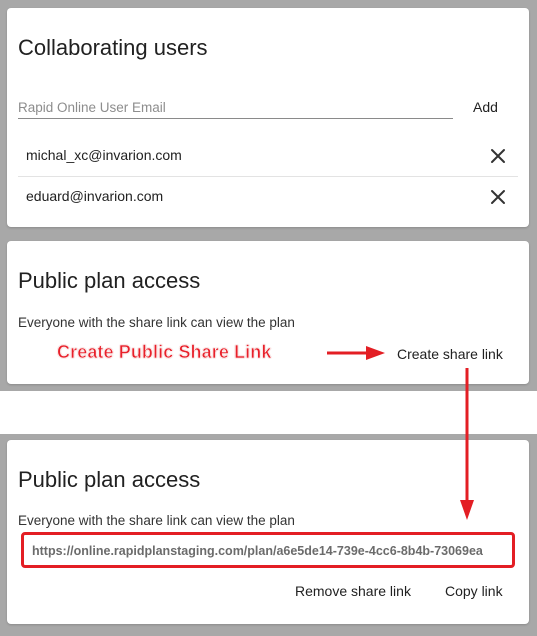 This screenshot has width=537, height=636. What do you see at coordinates (400, 433) in the screenshot?
I see `annotation-arrows` at bounding box center [400, 433].